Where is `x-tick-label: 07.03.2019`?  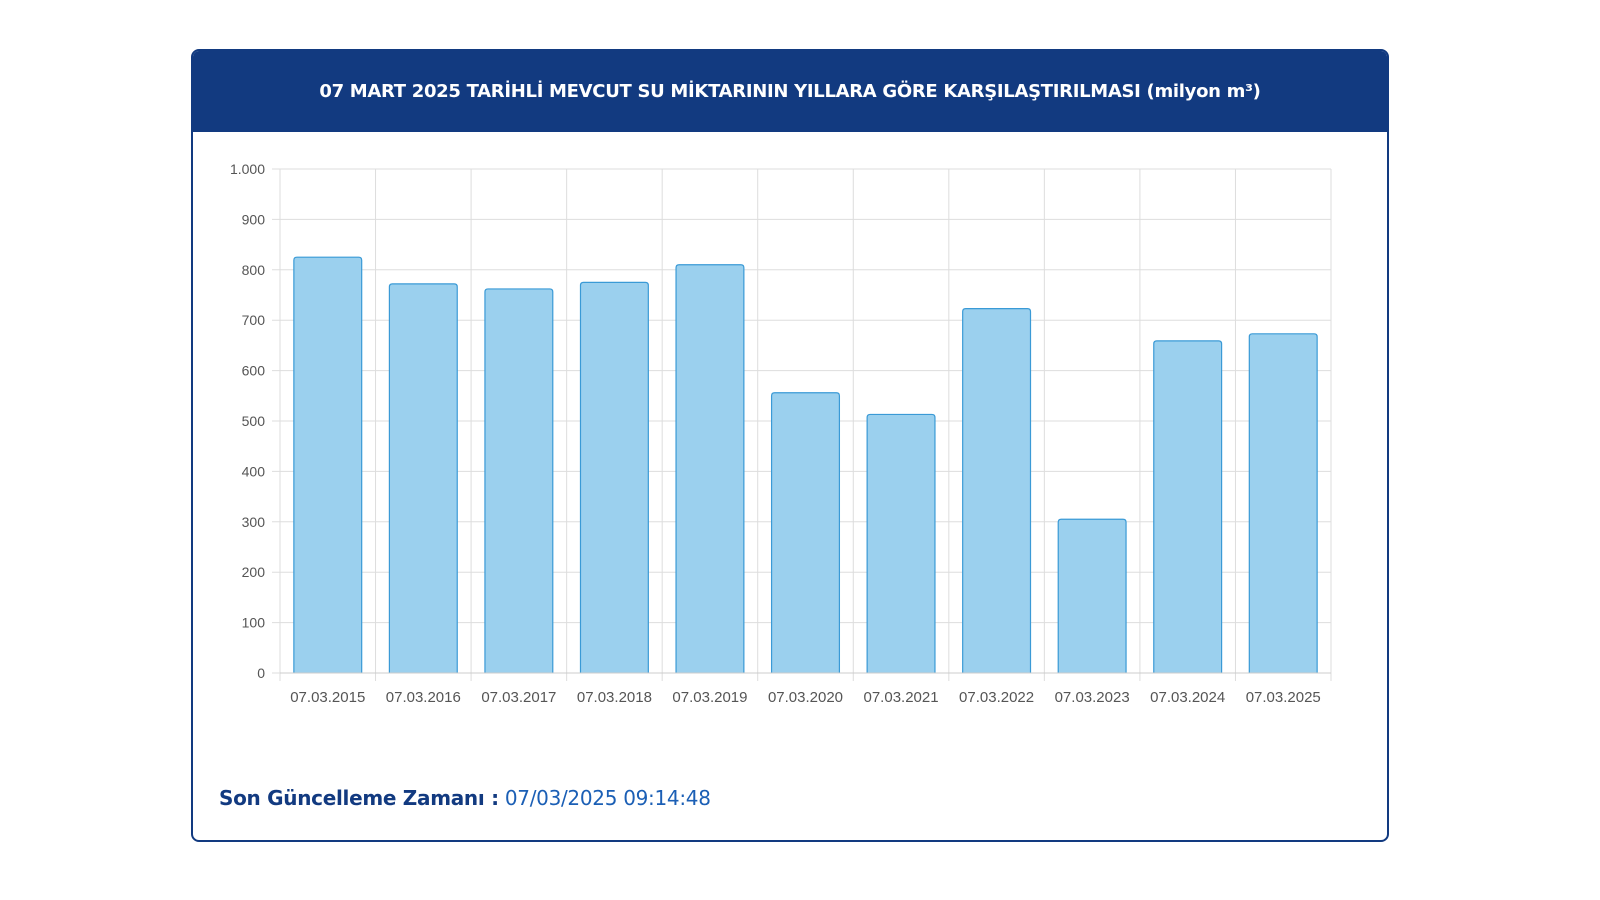 x-tick-label: 07.03.2019 is located at coordinates (709, 697).